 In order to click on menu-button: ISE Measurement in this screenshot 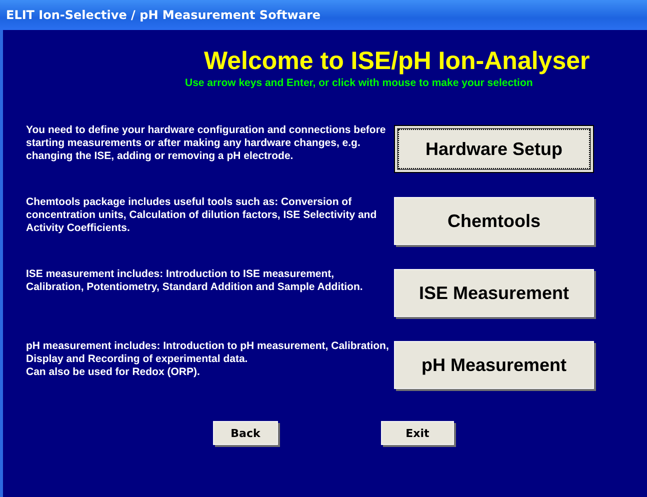, I will do `click(494, 293)`.